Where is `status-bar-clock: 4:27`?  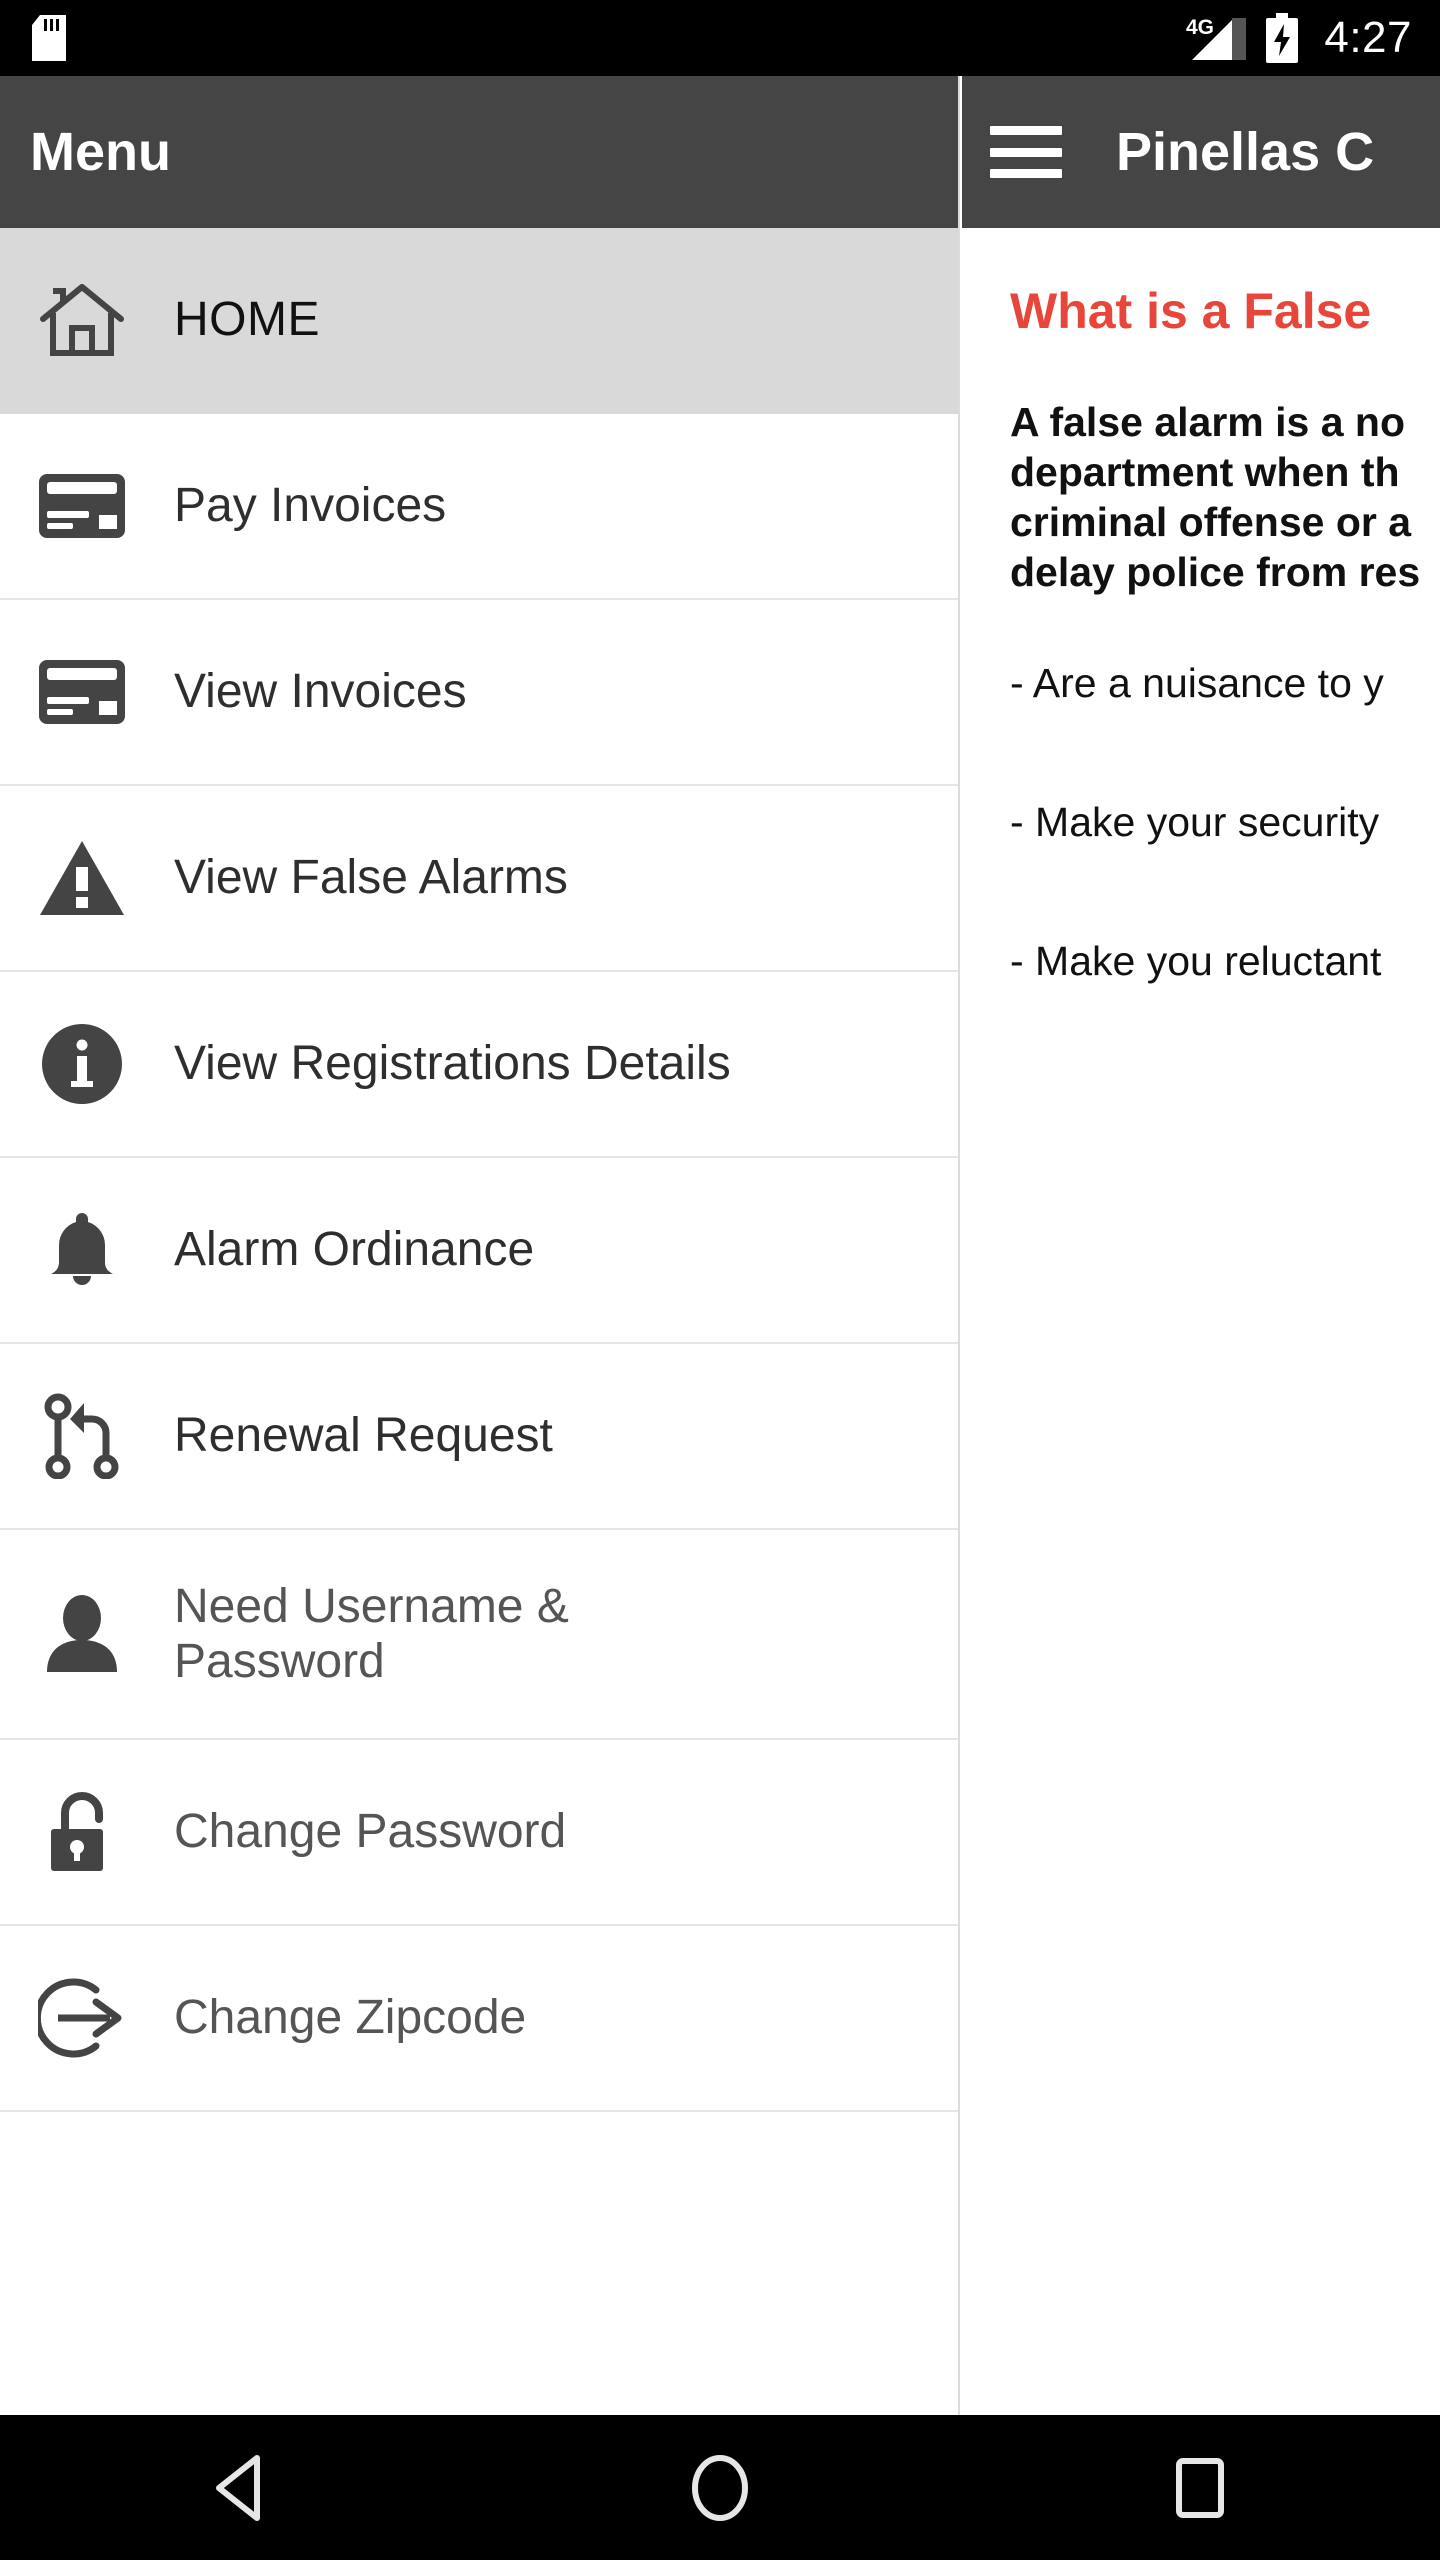
status-bar-clock: 4:27 is located at coordinates (1368, 37).